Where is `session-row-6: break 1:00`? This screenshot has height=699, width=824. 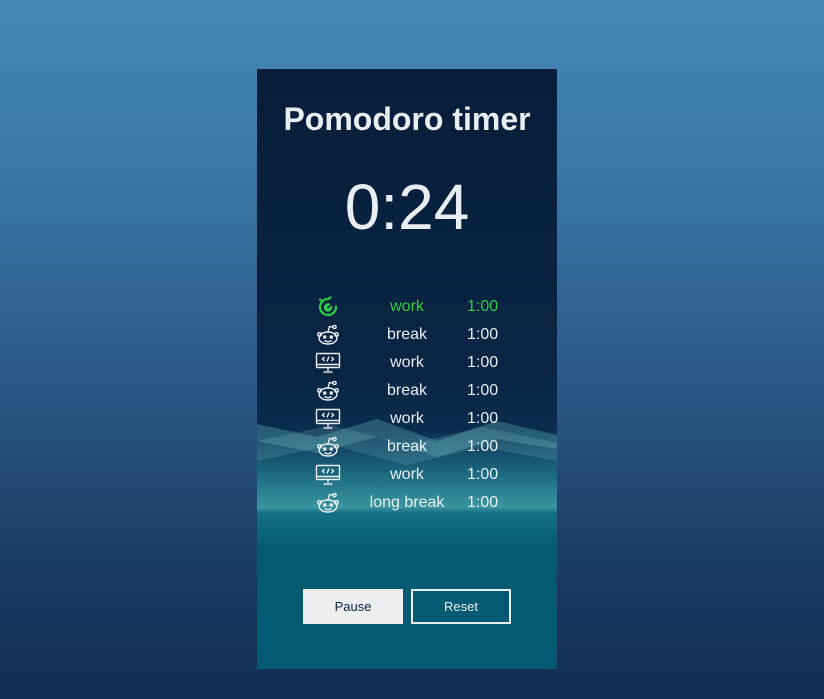 session-row-6: break 1:00 is located at coordinates (407, 447).